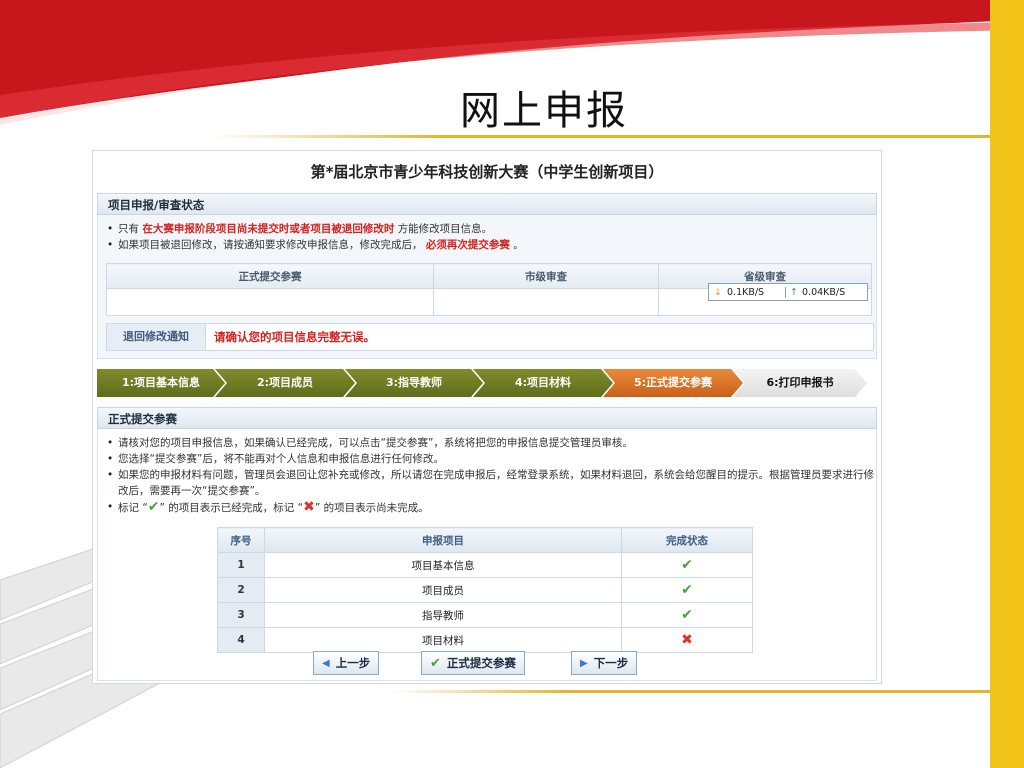 This screenshot has height=768, width=1024. I want to click on return-notice-label: 退回修改通知, so click(156, 337).